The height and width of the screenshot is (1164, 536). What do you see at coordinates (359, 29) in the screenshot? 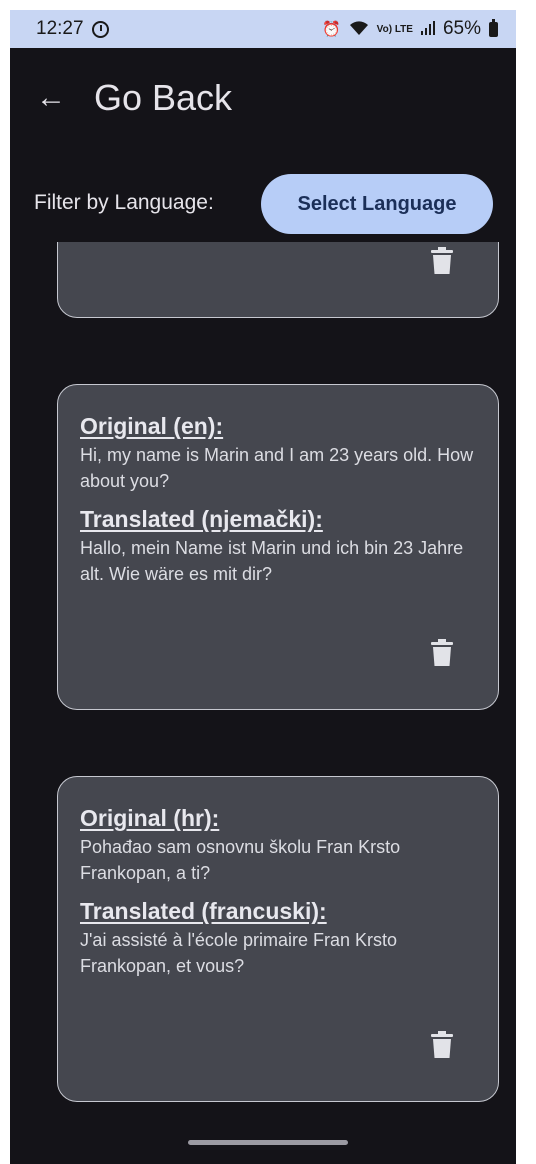
I see `wifi-icon` at bounding box center [359, 29].